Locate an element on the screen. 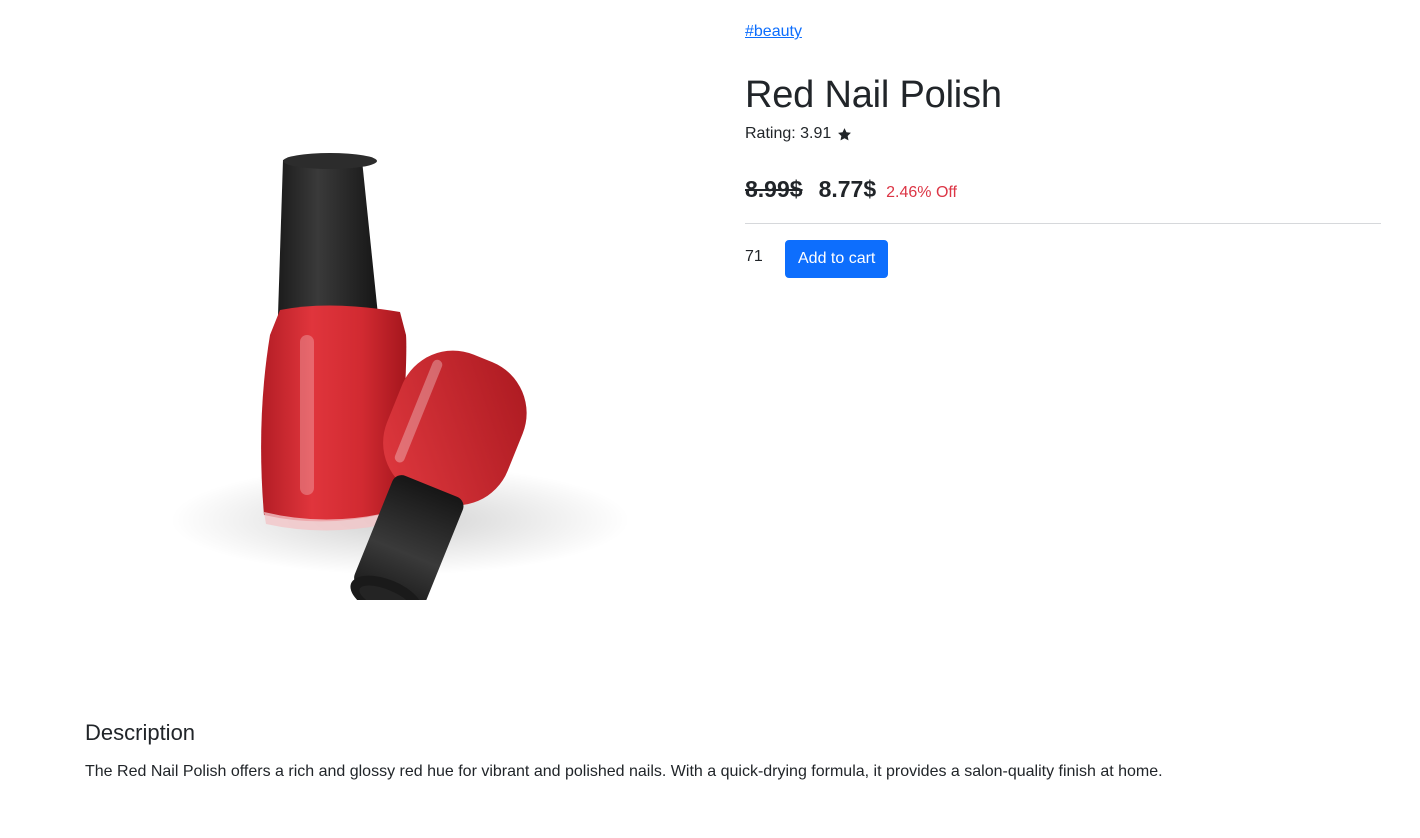  product-title: Red Nail Polish is located at coordinates (873, 95).